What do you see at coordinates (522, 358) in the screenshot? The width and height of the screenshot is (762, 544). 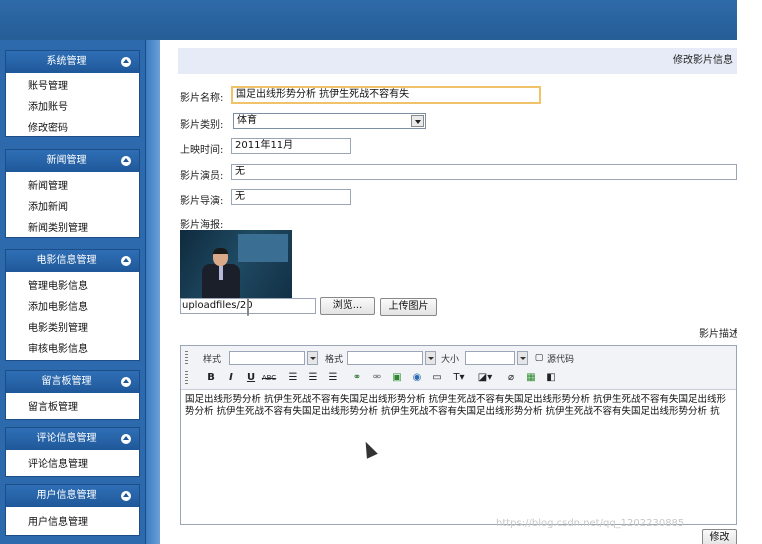 I see `size-dropdown-icon` at bounding box center [522, 358].